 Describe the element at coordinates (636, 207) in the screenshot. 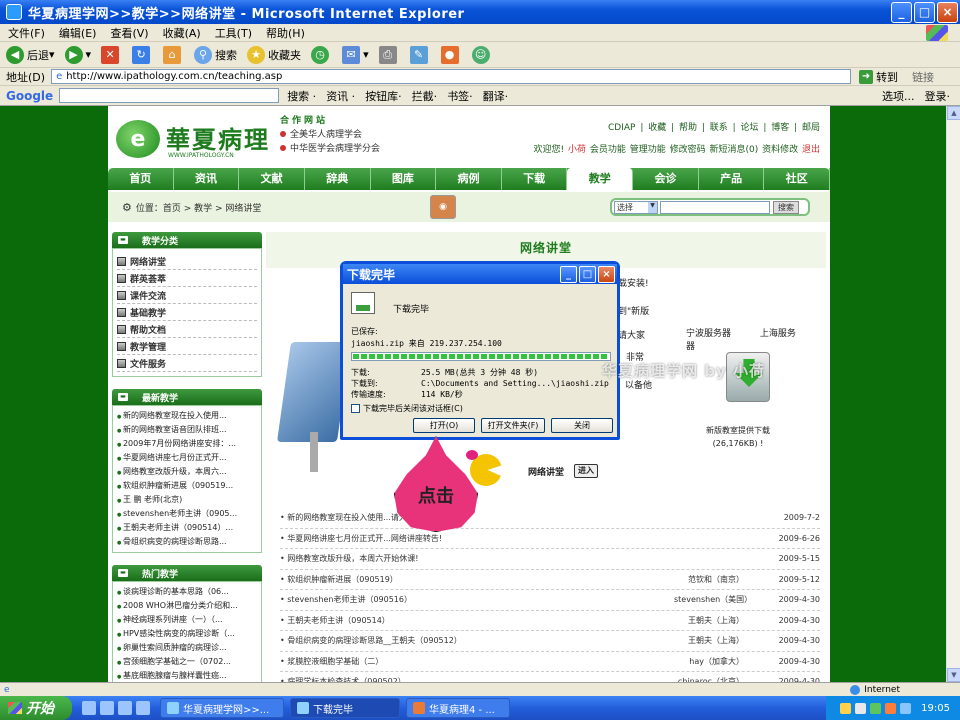

I see `search-category-select: 选择 ▼` at that location.